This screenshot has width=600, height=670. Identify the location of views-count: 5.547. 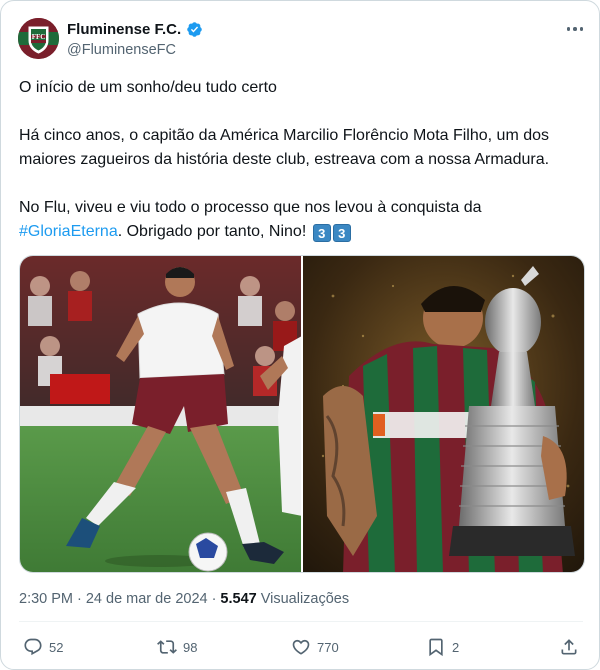
(238, 599).